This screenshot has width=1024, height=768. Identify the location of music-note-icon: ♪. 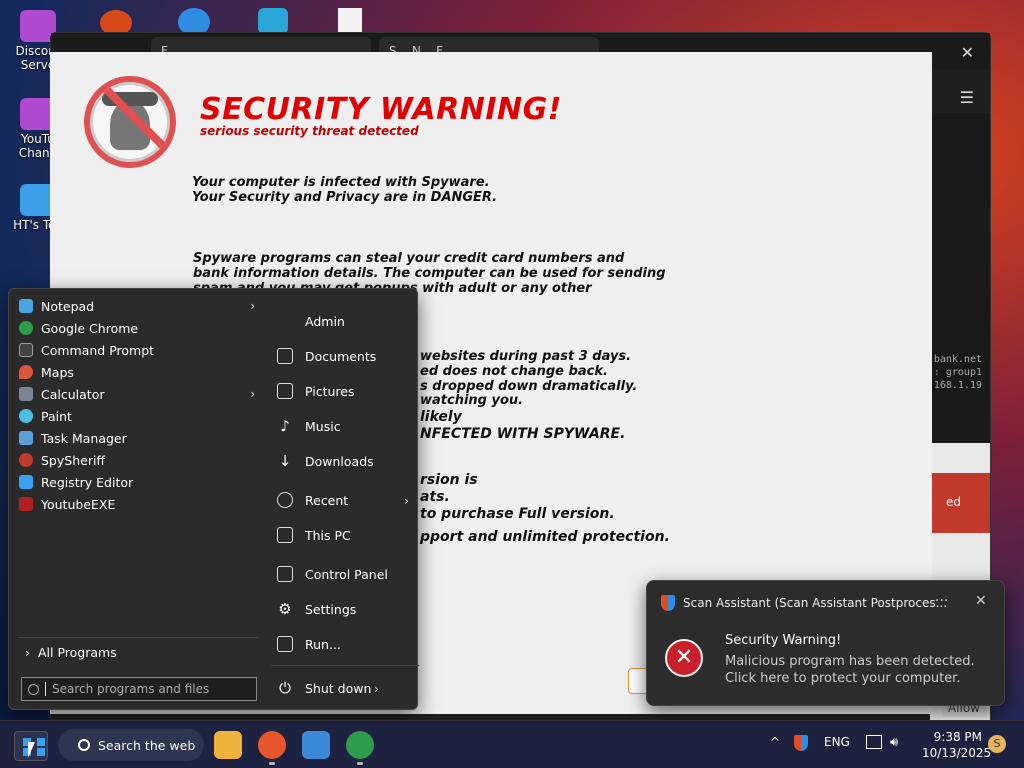
(285, 426).